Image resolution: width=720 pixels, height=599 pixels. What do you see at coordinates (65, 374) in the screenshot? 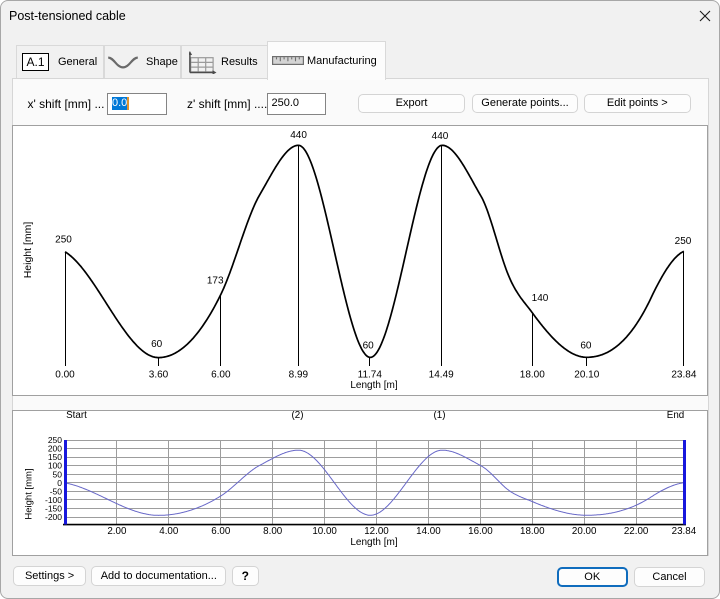
I see `svg-text: 0.00` at bounding box center [65, 374].